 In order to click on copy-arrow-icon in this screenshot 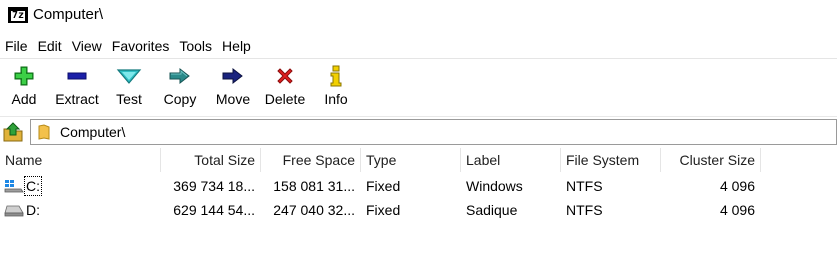, I will do `click(179, 76)`.